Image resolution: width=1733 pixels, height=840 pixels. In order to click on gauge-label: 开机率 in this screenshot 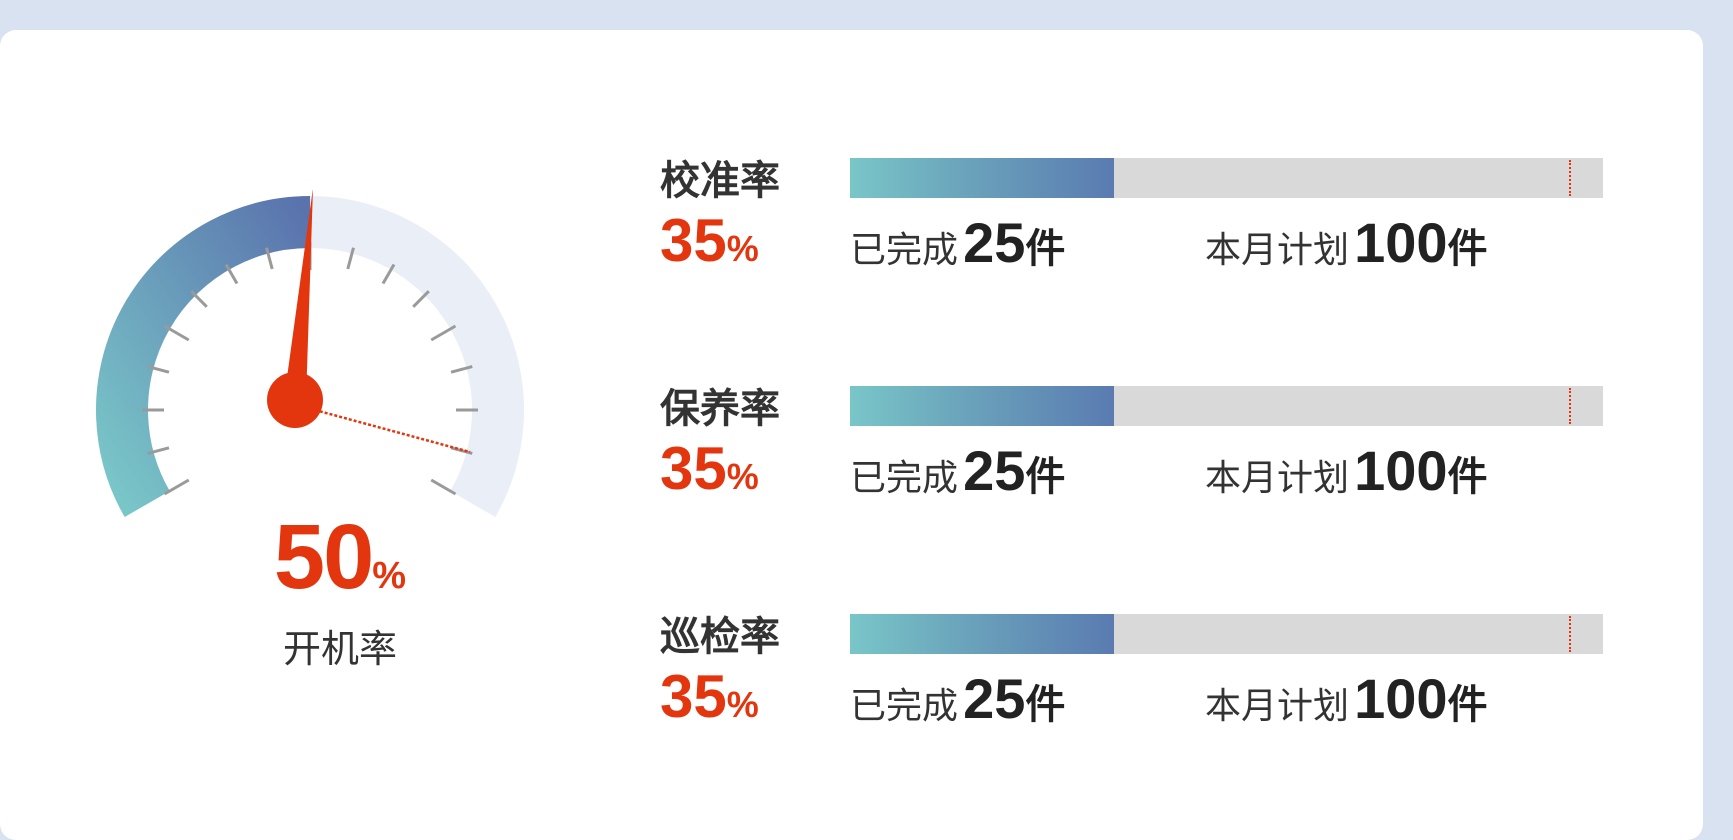, I will do `click(339, 649)`.